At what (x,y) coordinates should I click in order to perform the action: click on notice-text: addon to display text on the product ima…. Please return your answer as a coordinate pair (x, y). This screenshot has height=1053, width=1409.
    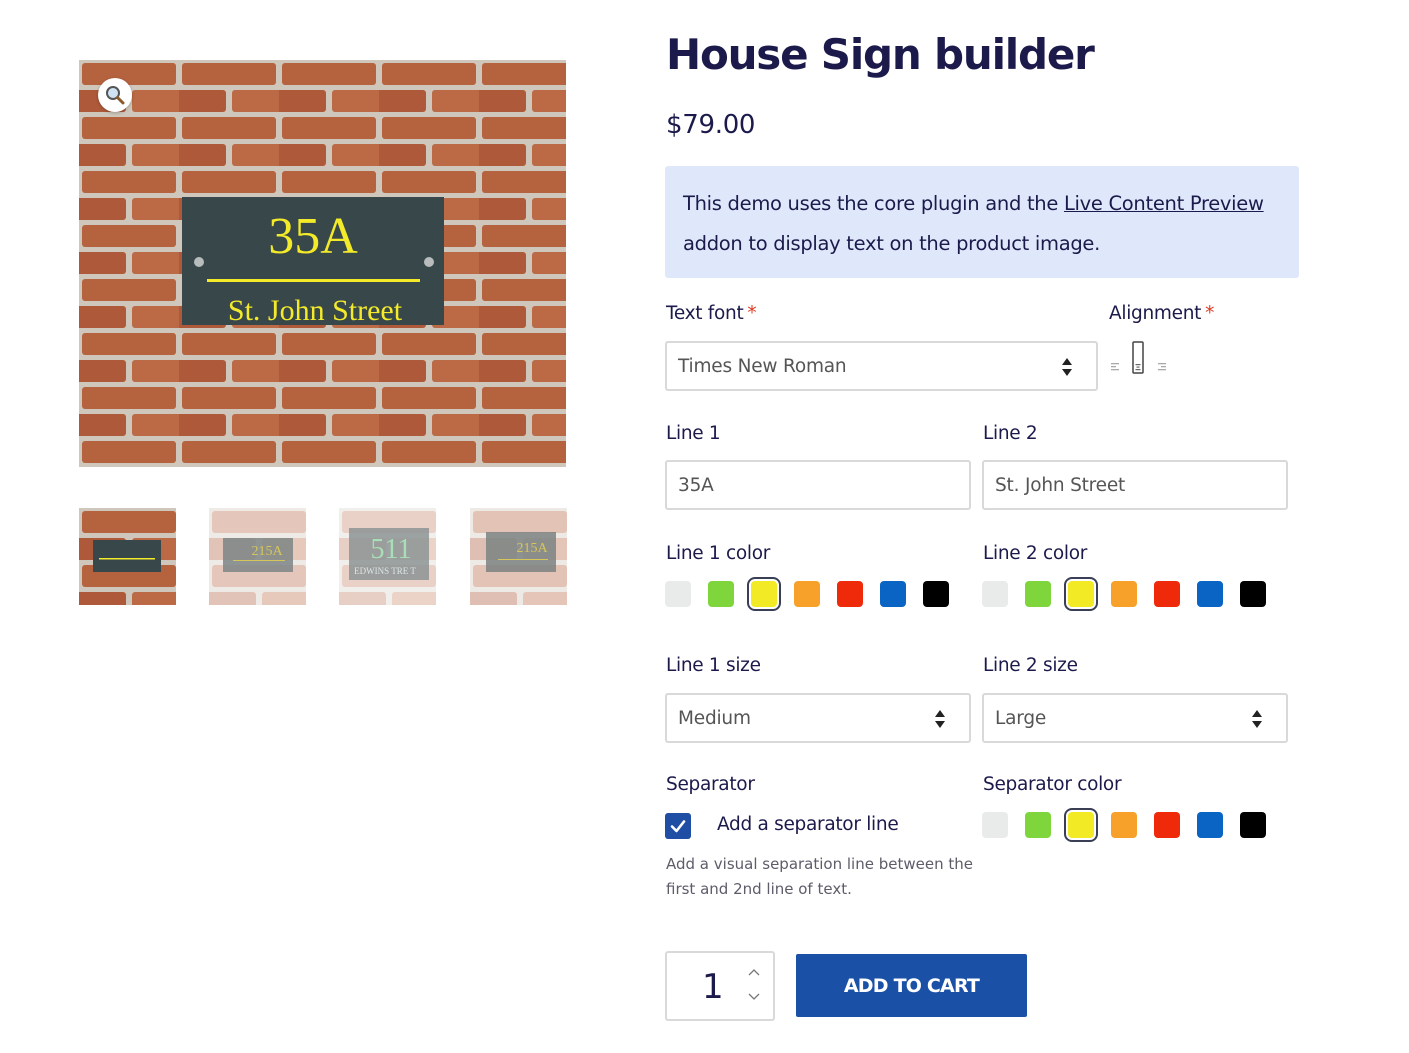
    Looking at the image, I should click on (892, 243).